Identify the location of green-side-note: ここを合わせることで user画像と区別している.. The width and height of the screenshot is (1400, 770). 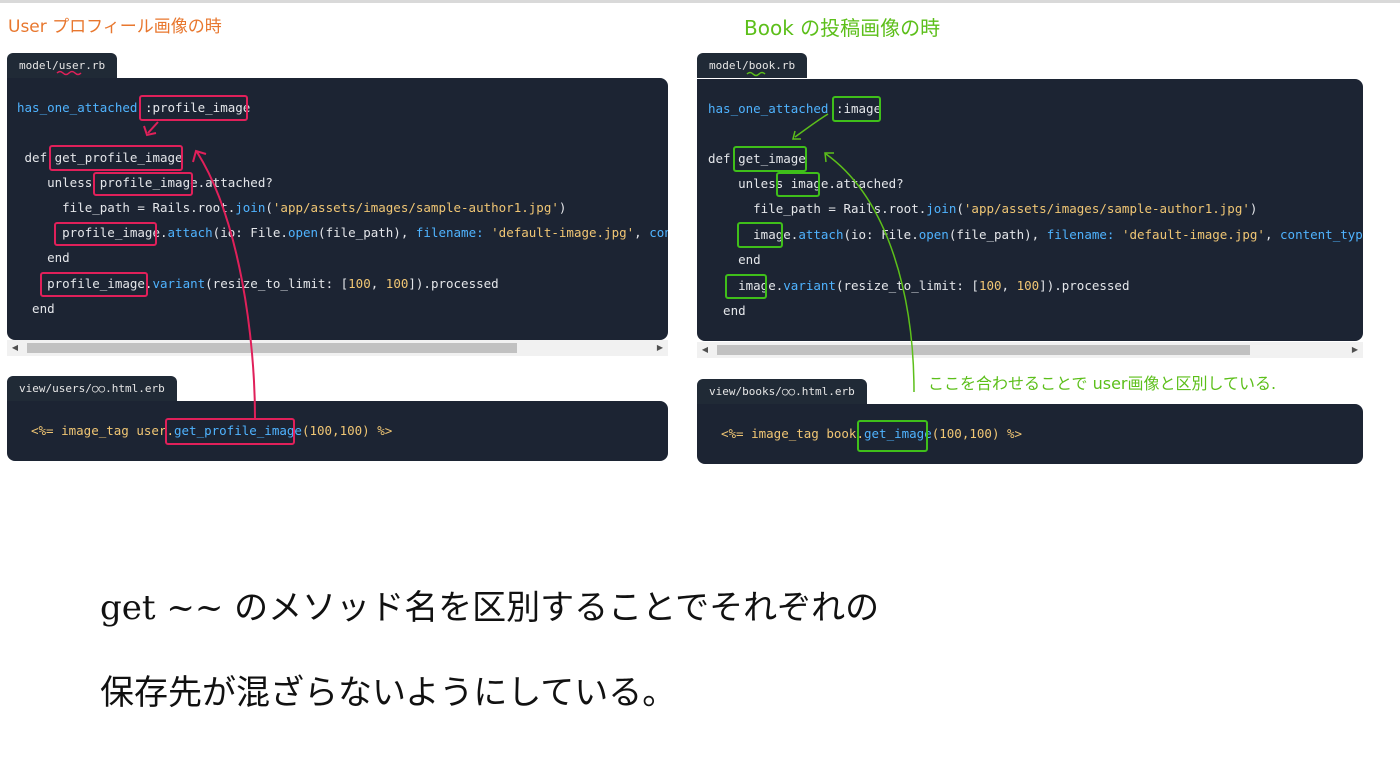
(1102, 383).